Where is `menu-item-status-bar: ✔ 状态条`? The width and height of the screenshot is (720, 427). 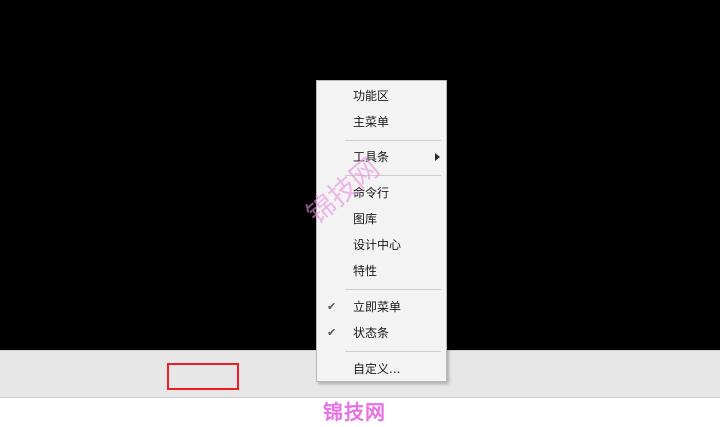 menu-item-status-bar: ✔ 状态条 is located at coordinates (381, 333).